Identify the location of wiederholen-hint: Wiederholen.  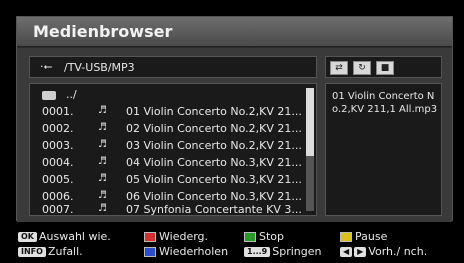
(186, 251).